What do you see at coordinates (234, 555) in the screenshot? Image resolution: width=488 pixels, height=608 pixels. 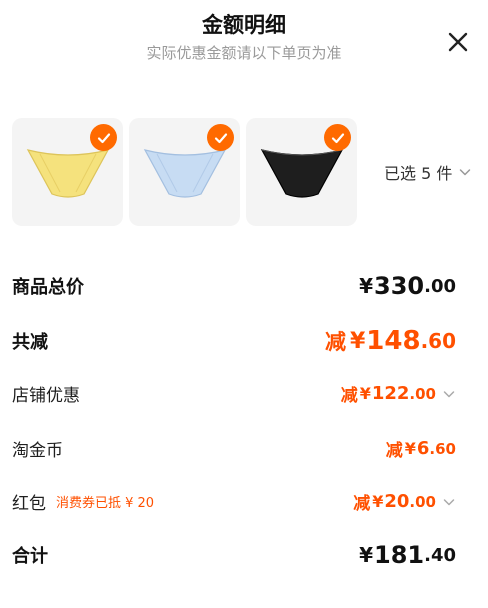 I see `sum-row: 合计 ¥ 181 .40` at bounding box center [234, 555].